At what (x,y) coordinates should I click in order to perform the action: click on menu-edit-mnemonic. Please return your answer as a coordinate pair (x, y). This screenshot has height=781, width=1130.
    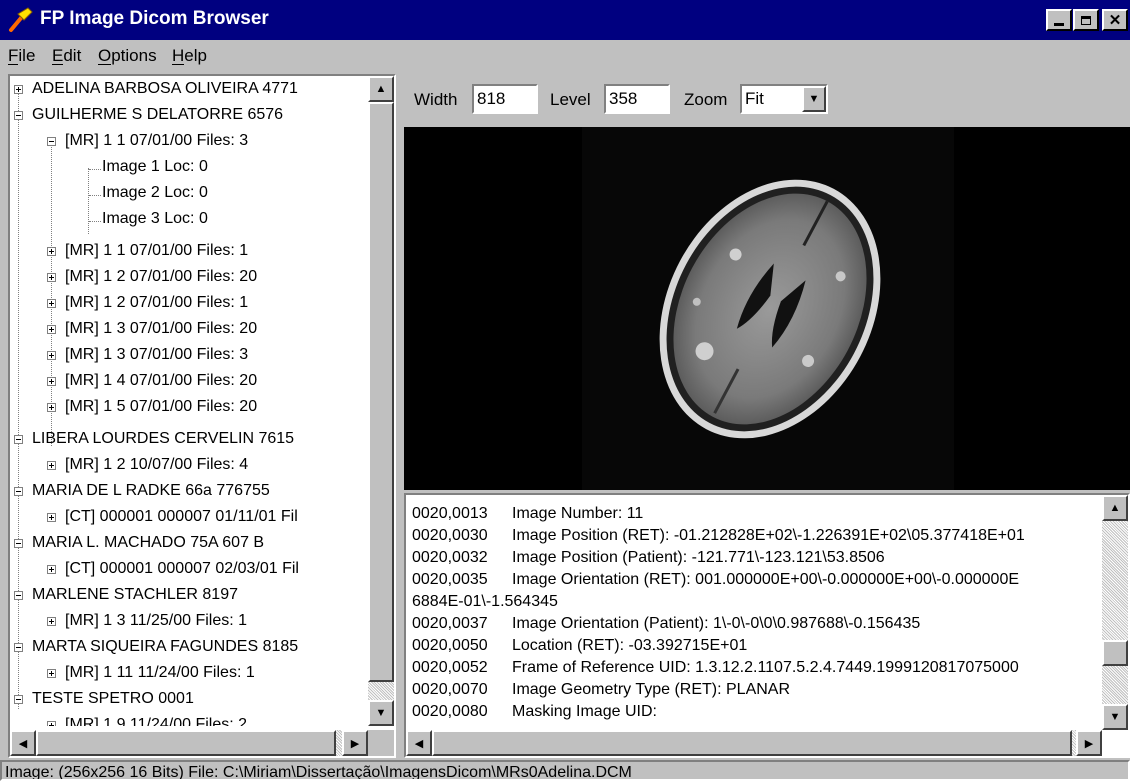
    Looking at the image, I should click on (57, 64).